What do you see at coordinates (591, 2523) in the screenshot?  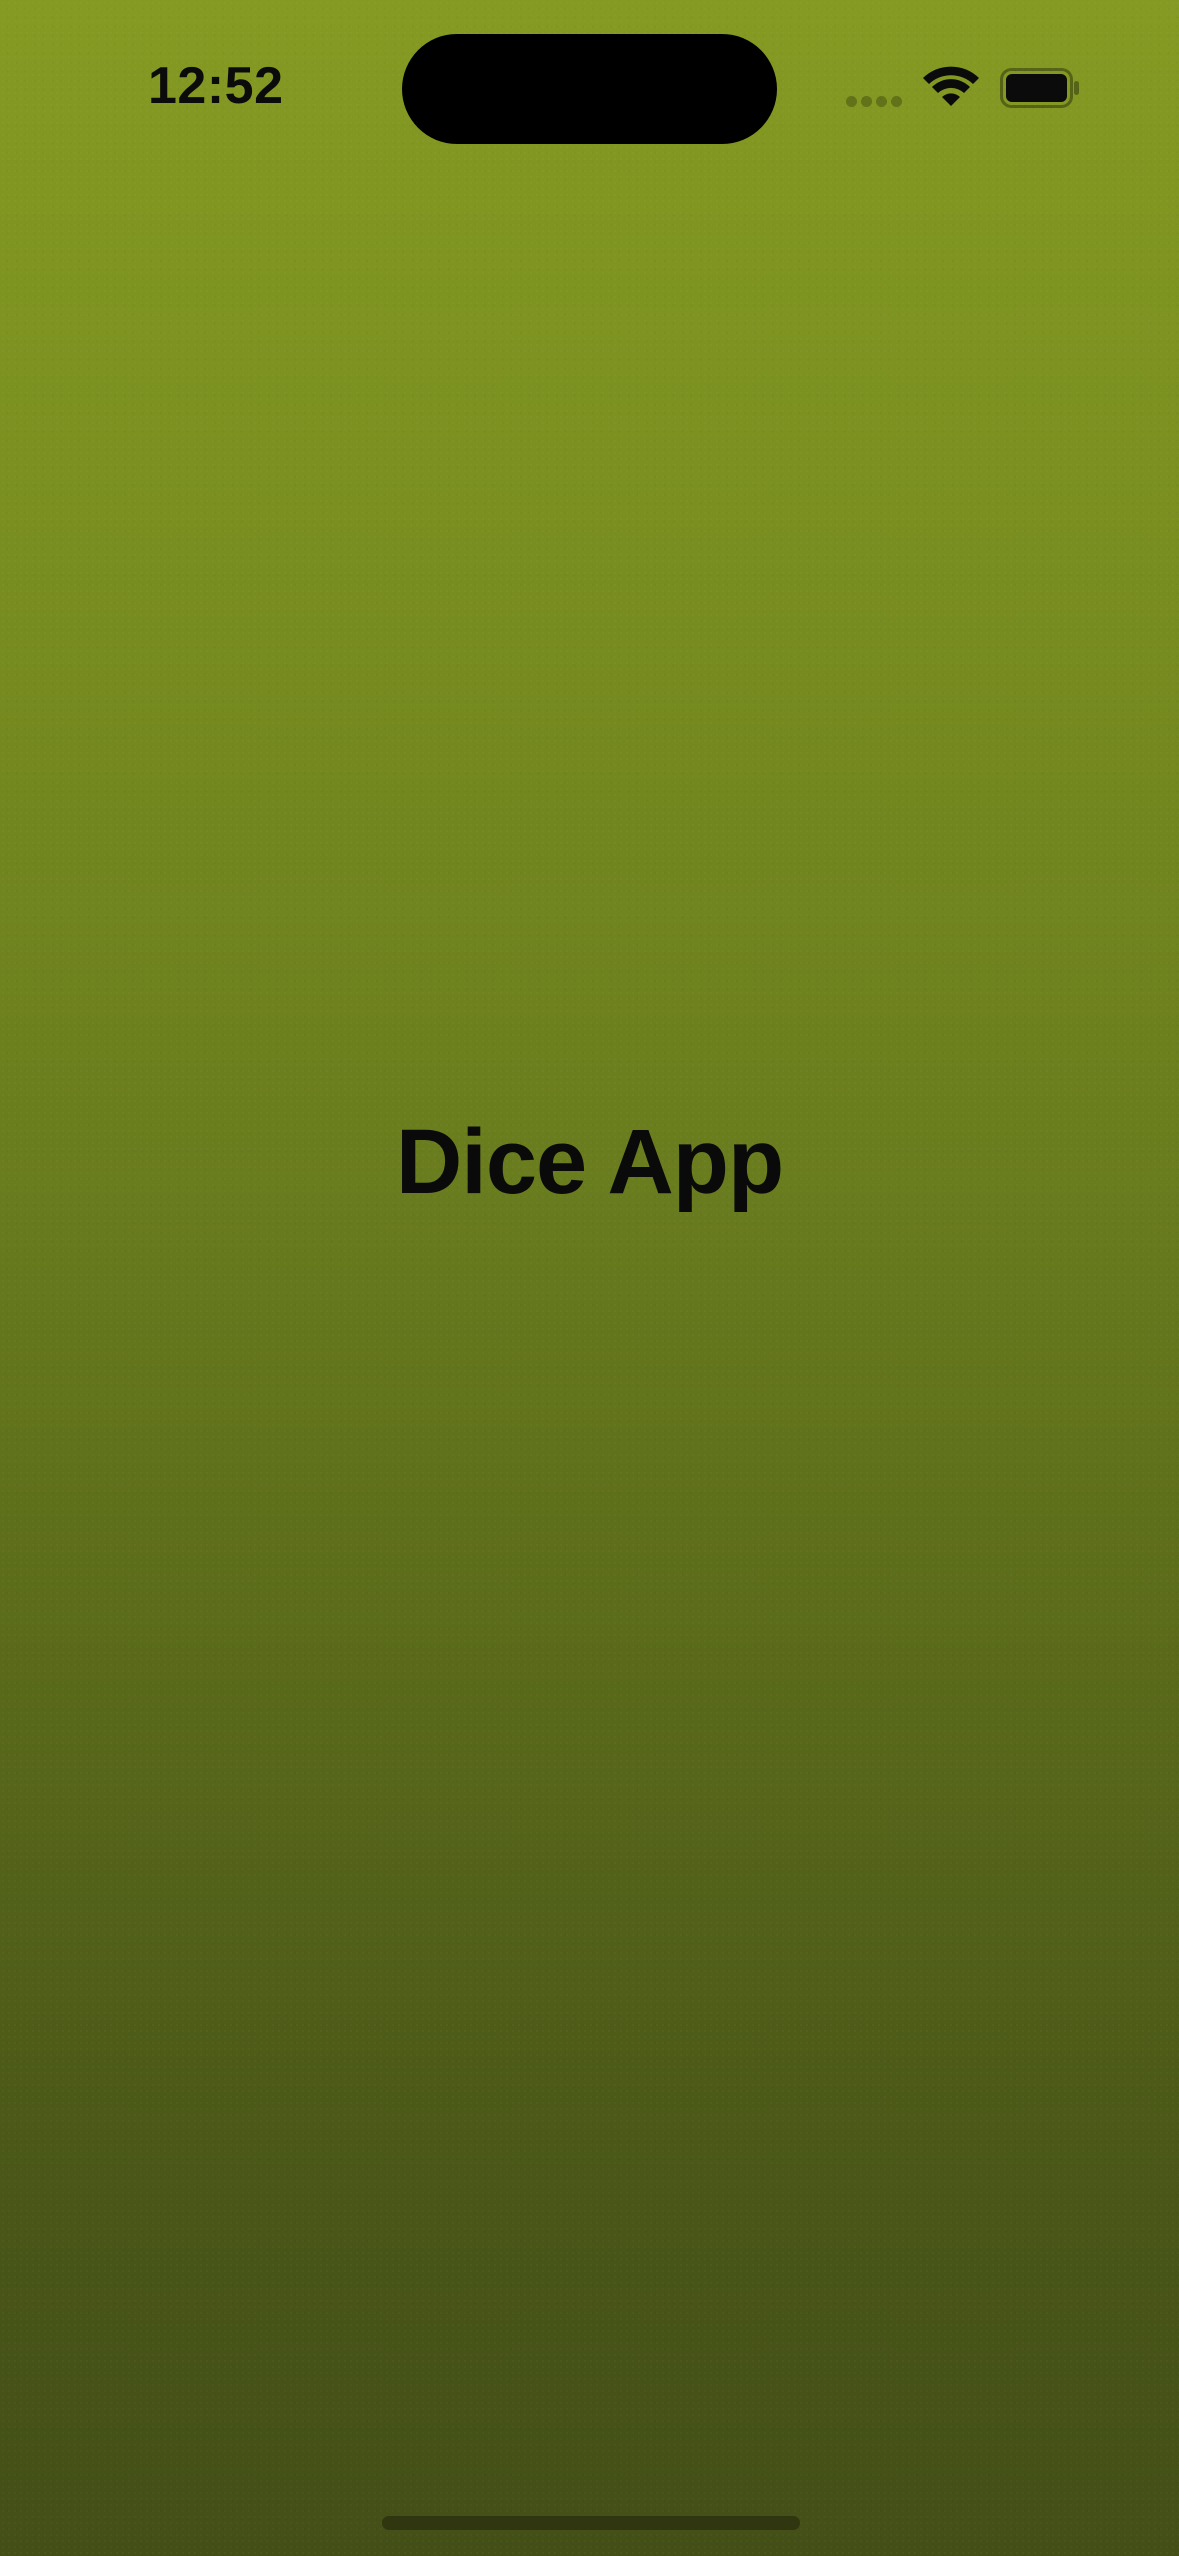 I see `home-indicator` at bounding box center [591, 2523].